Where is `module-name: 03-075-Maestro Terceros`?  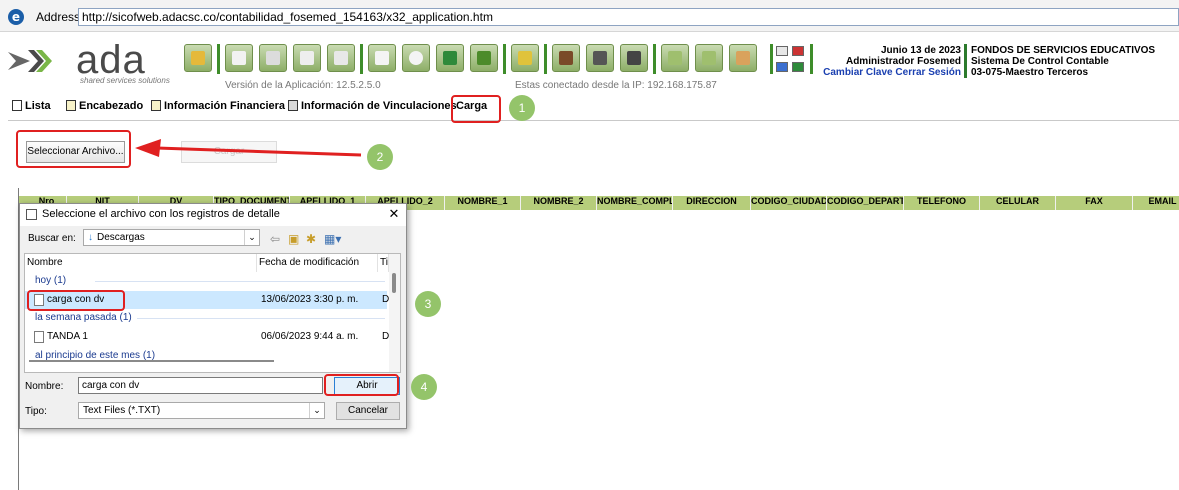
module-name: 03-075-Maestro Terceros is located at coordinates (1030, 72).